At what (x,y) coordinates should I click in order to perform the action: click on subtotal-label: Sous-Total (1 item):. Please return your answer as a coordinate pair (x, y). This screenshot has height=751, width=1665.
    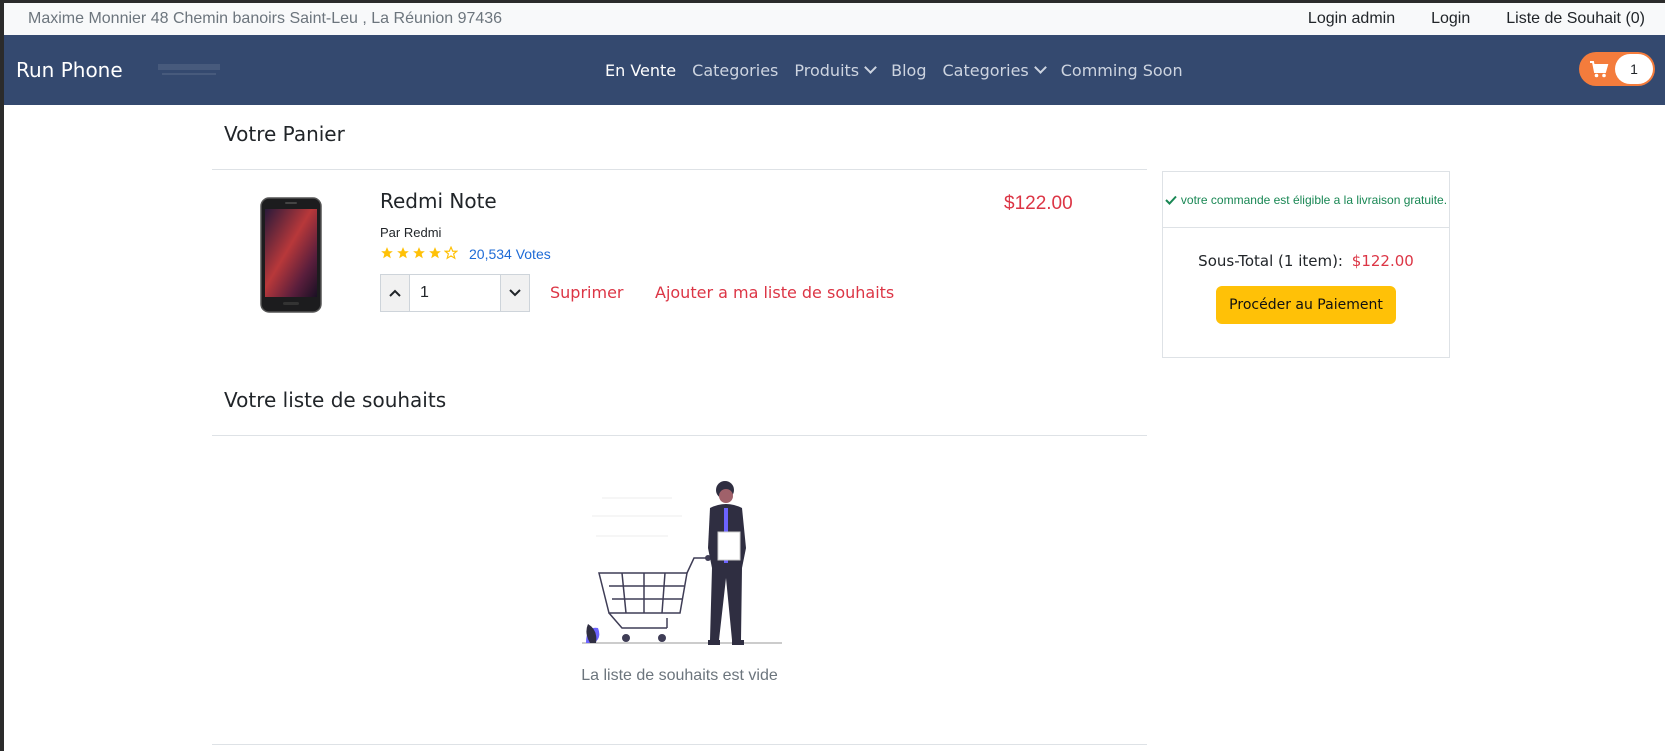
    Looking at the image, I should click on (1270, 261).